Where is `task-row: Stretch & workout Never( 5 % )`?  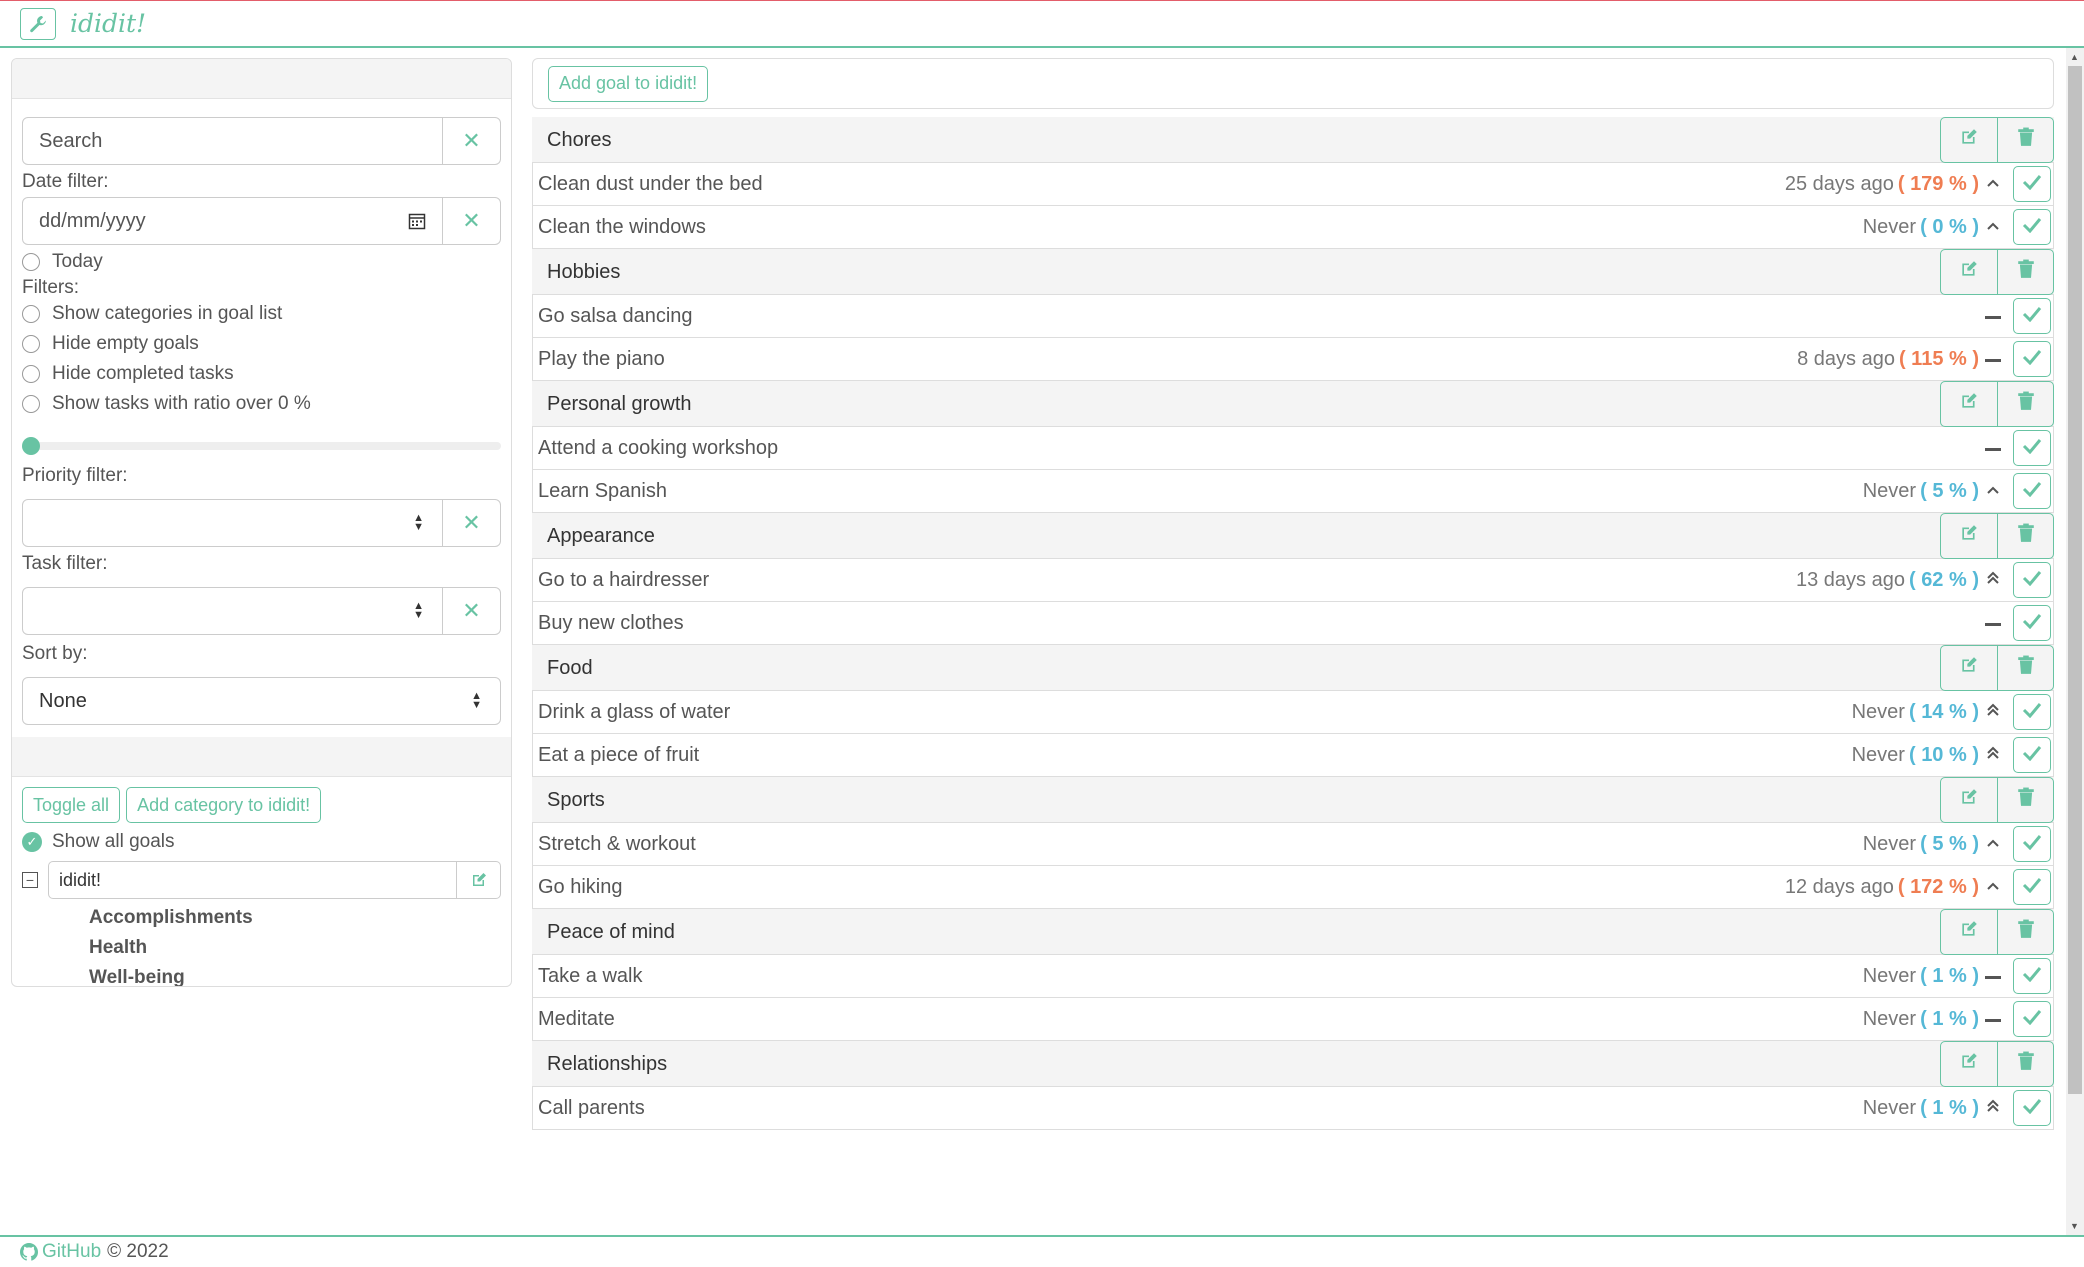
task-row: Stretch & workout Never( 5 % ) is located at coordinates (1293, 844).